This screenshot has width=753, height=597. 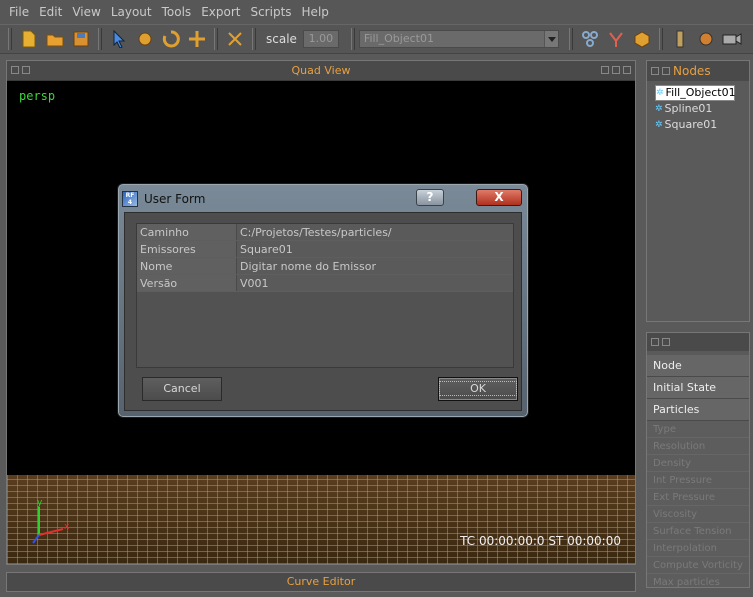 What do you see at coordinates (430, 197) in the screenshot?
I see `help-button: ?` at bounding box center [430, 197].